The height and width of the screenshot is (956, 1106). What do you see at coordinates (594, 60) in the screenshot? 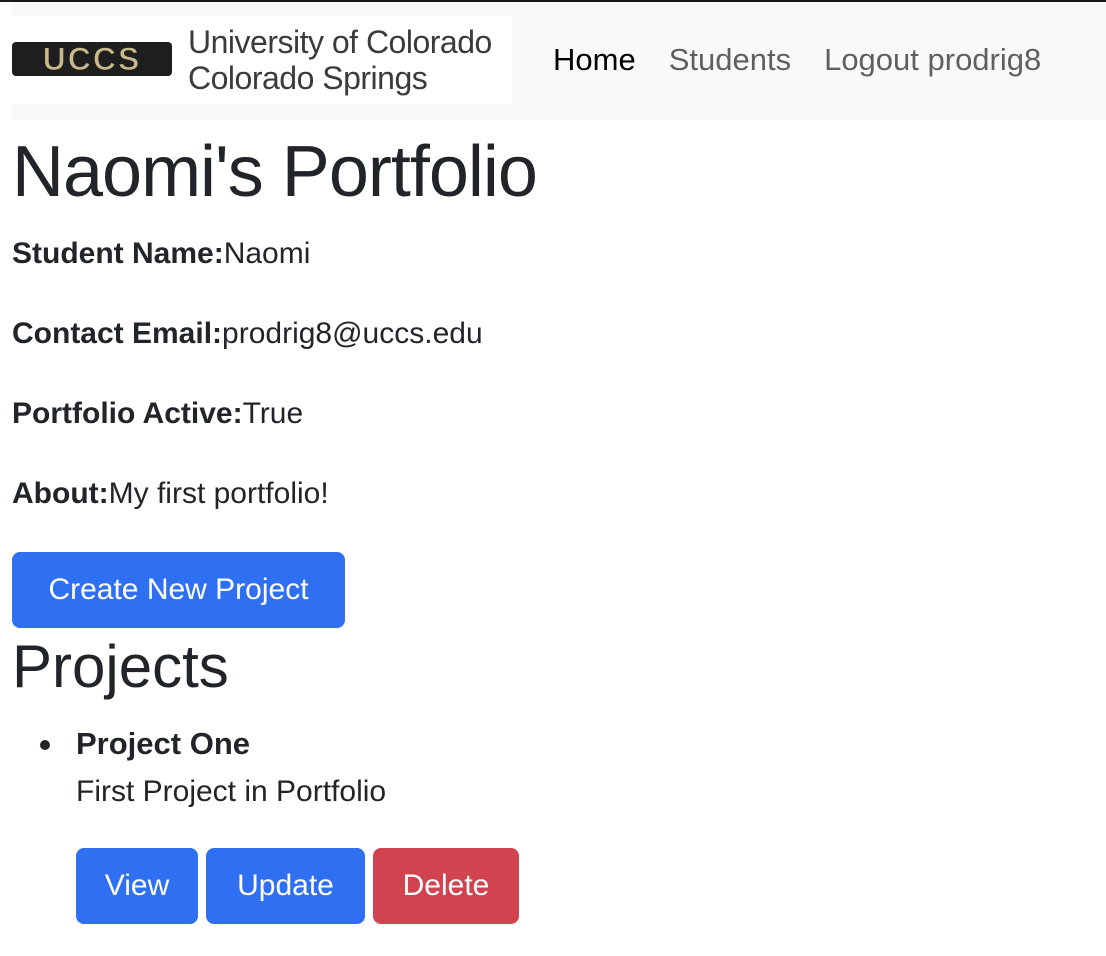
I see `nav-home-link: Home` at bounding box center [594, 60].